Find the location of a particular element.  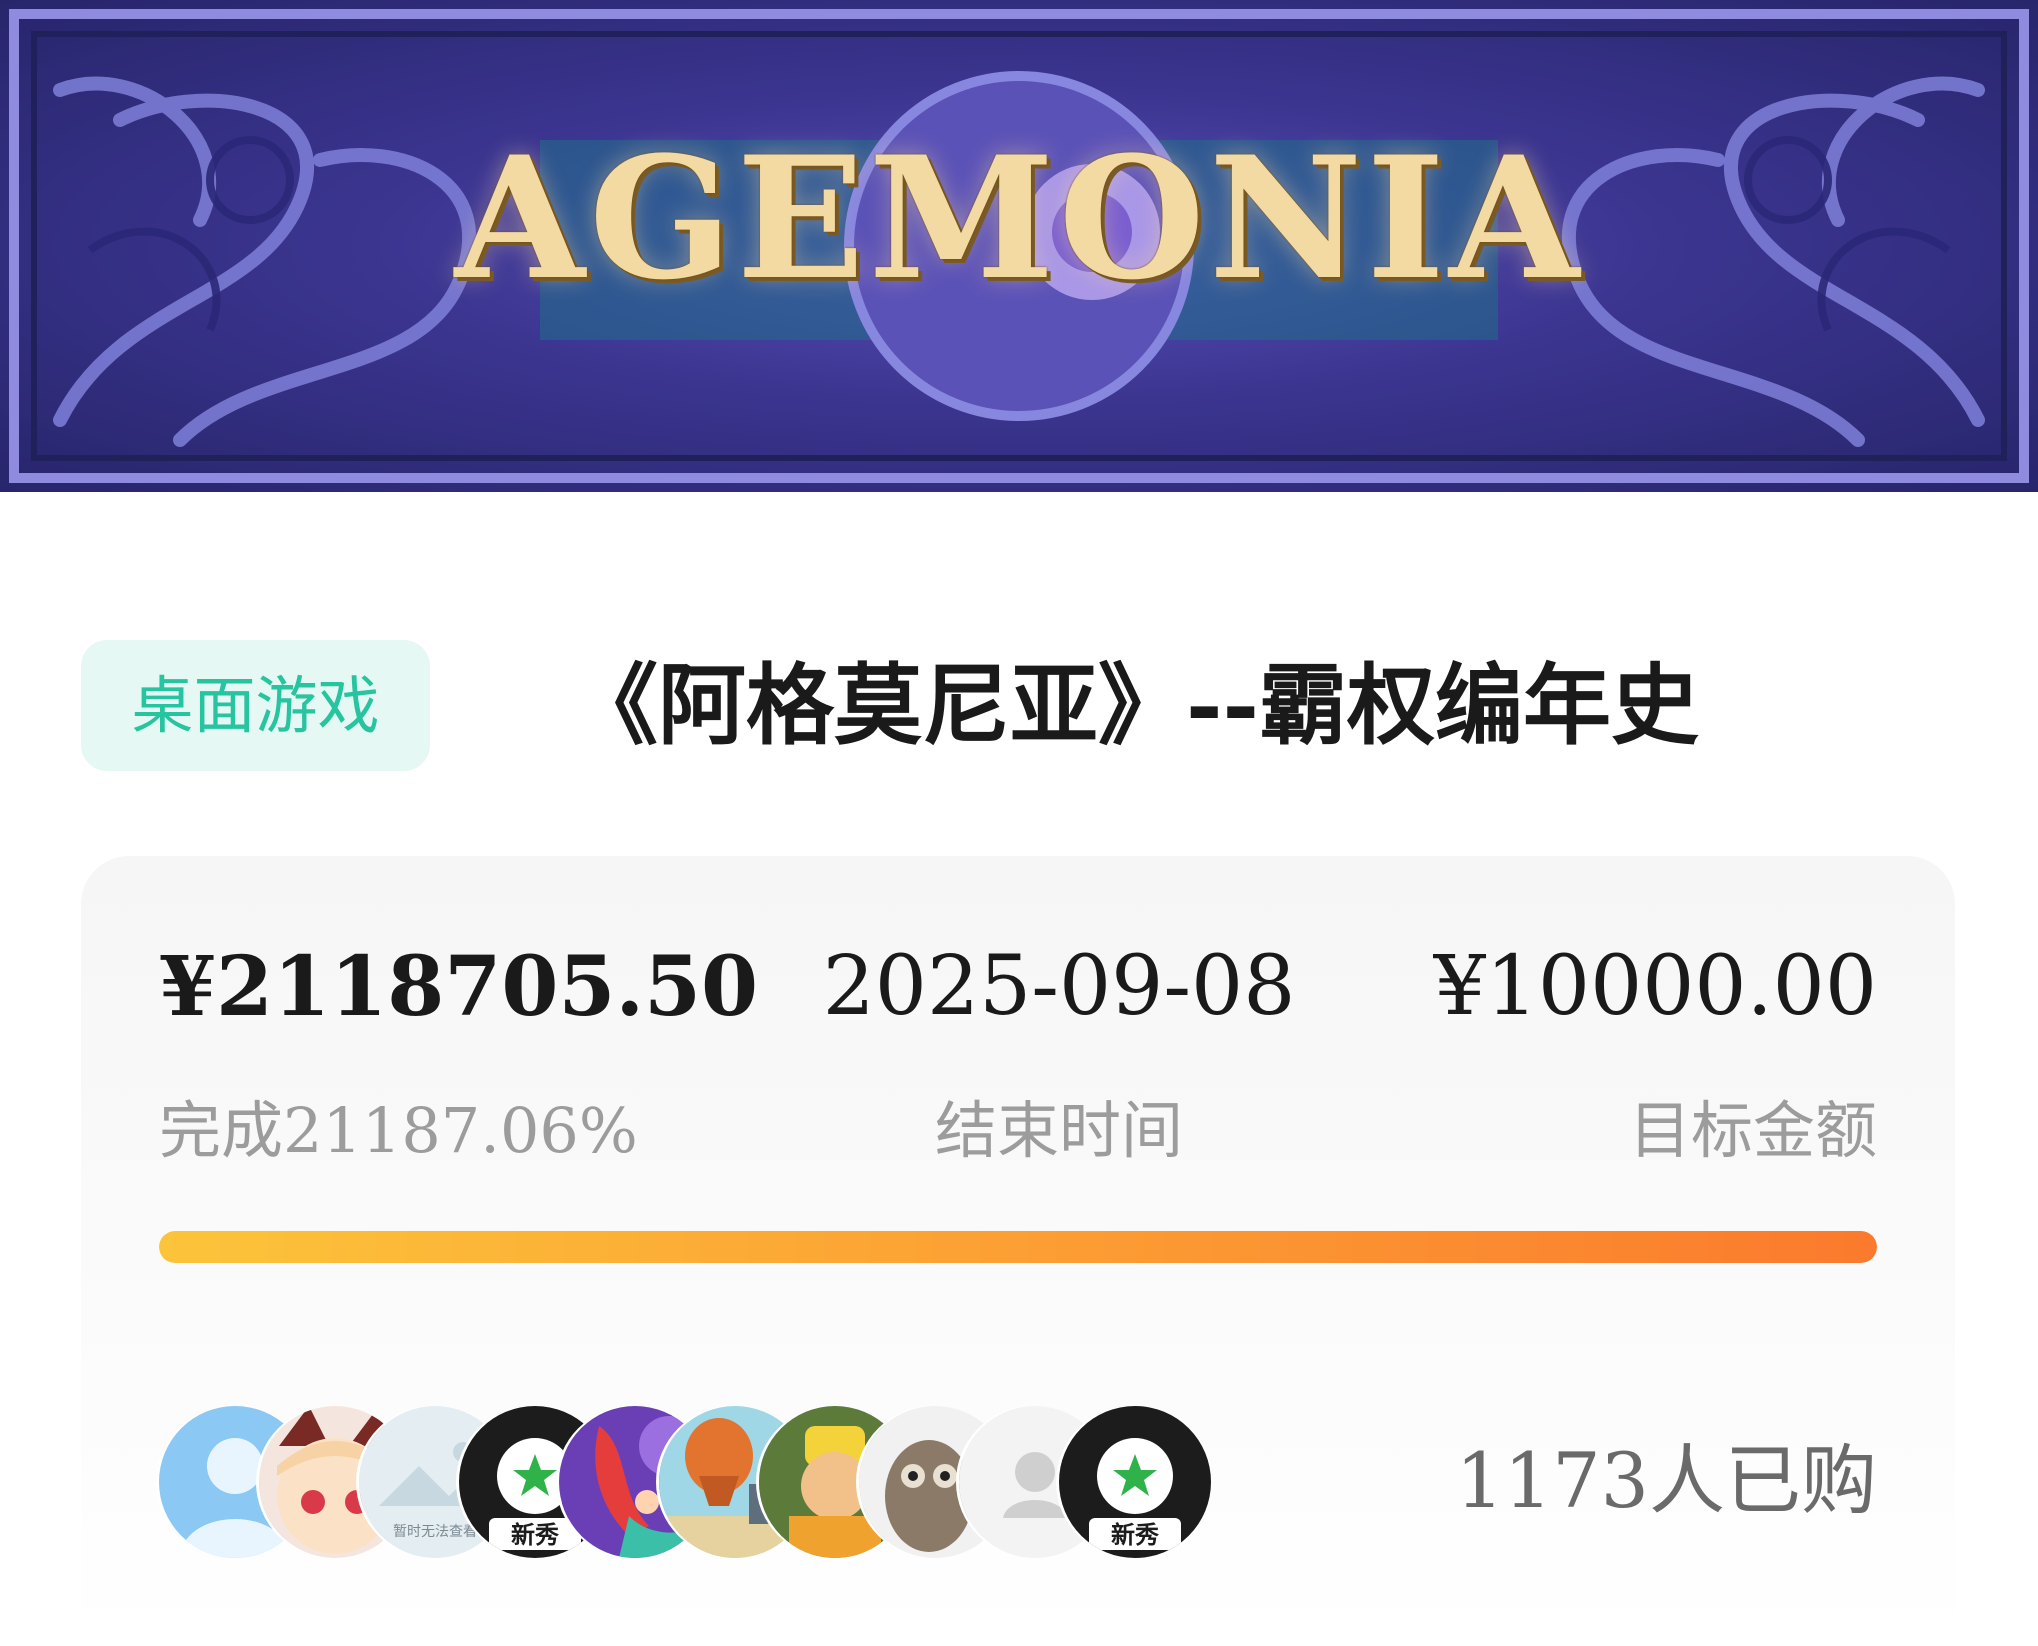

goal-amount: ¥10000.00 is located at coordinates (1655, 986).